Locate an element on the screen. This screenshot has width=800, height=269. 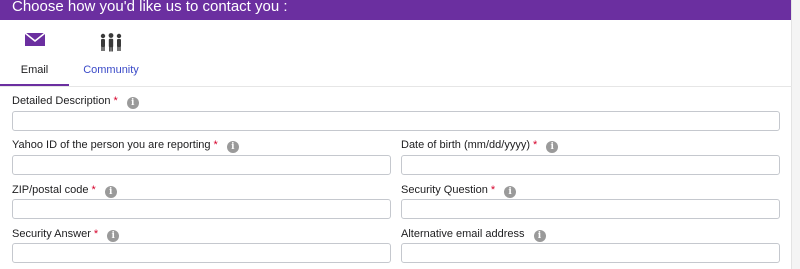
alt-email-input is located at coordinates (590, 253).